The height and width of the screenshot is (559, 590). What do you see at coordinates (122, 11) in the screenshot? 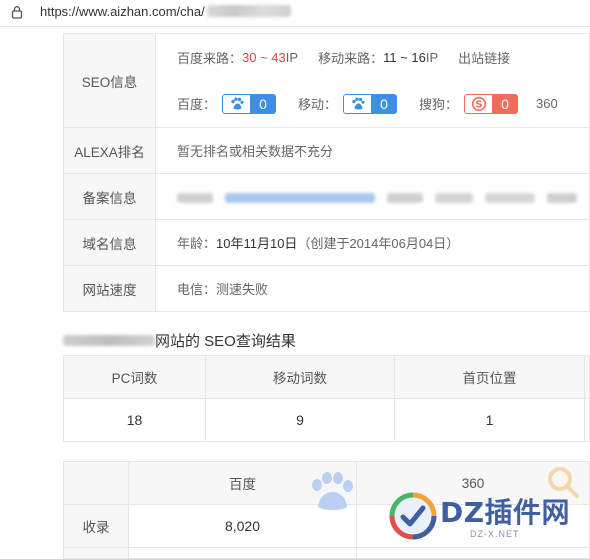
I see `url-prefix: https://www.aizhan.com/cha/` at bounding box center [122, 11].